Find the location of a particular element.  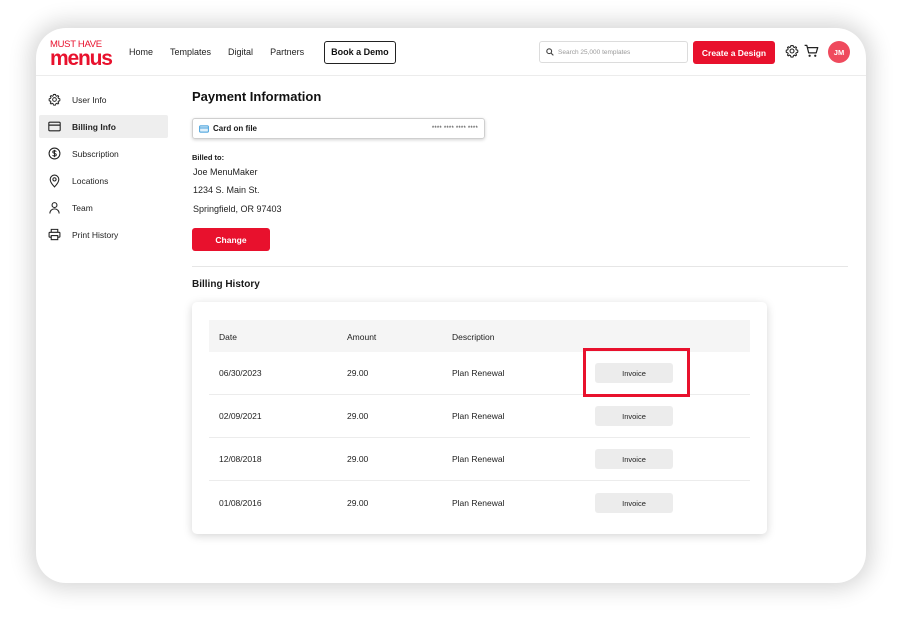

search-box is located at coordinates (613, 52).